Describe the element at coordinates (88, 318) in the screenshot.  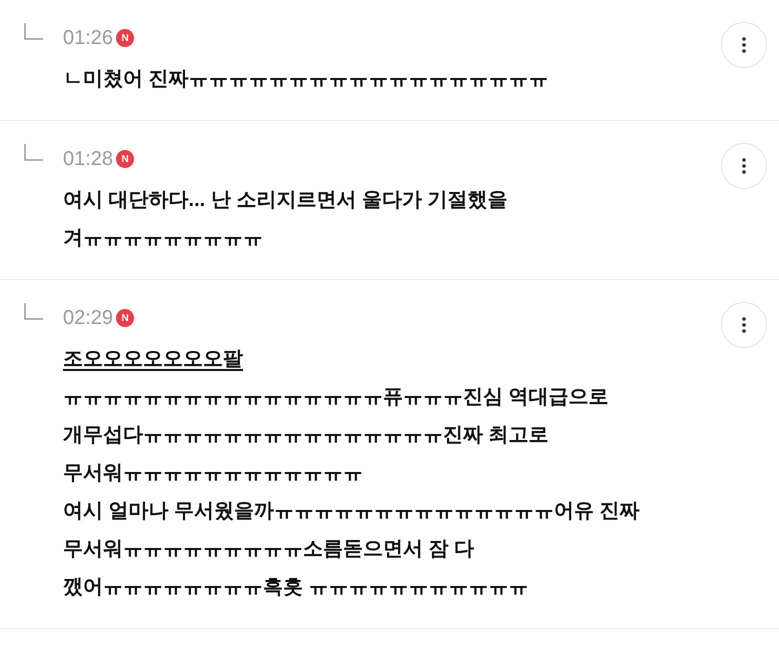
I see `comment-time: 02:29` at that location.